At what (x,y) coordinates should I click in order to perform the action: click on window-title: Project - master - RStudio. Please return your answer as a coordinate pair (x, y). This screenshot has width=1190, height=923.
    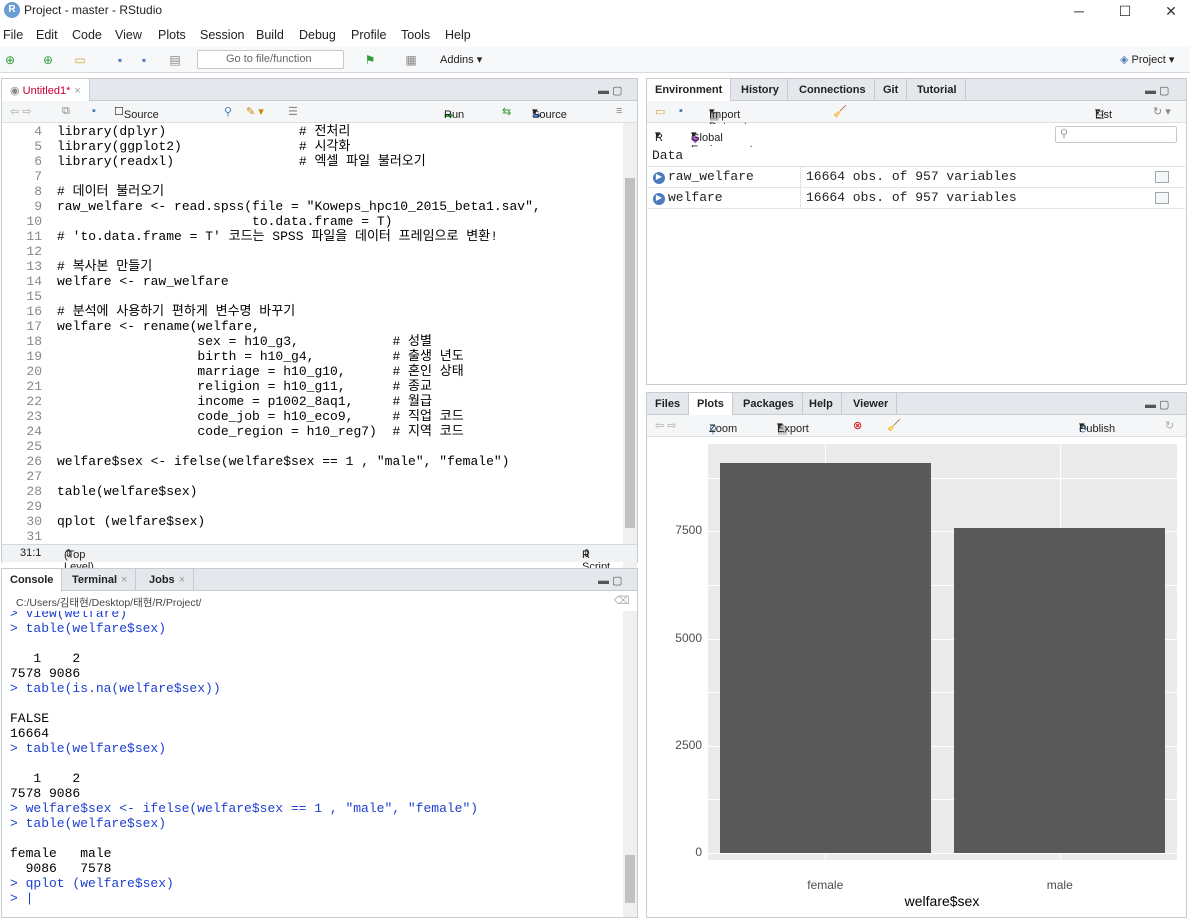
    Looking at the image, I should click on (93, 10).